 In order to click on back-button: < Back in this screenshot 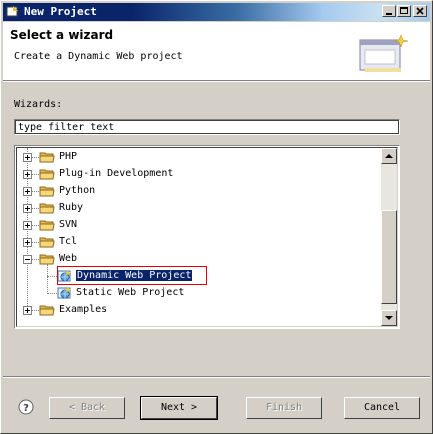, I will do `click(87, 408)`.